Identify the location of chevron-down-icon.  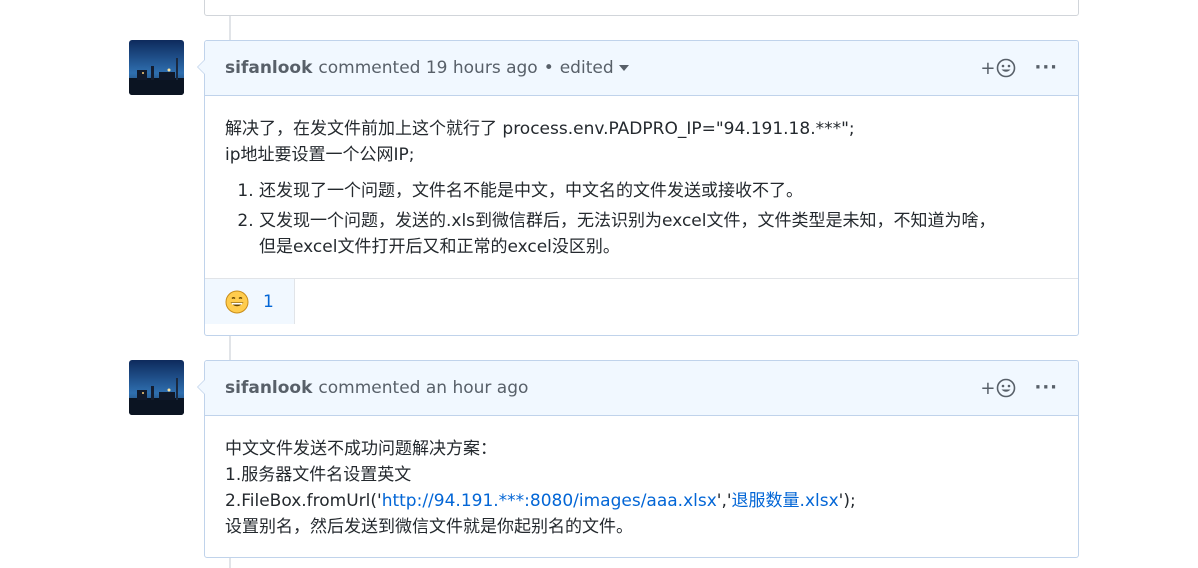
(623, 68).